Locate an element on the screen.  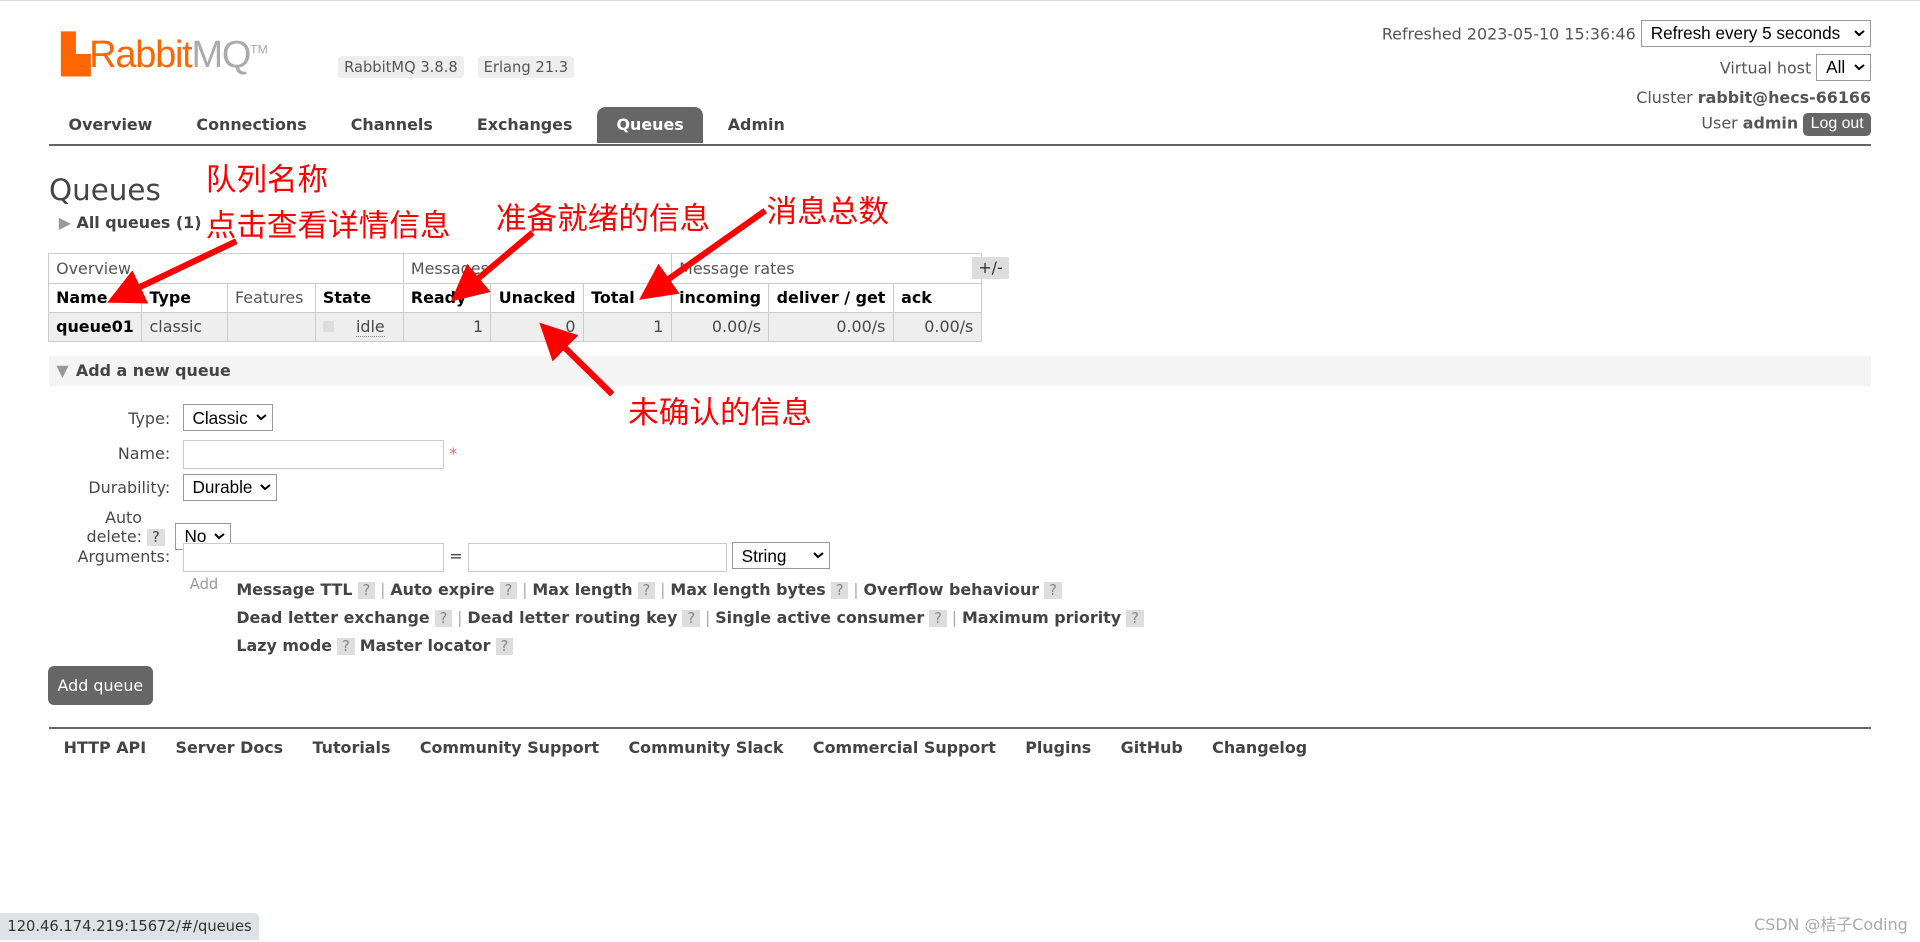
arrow-to-ready is located at coordinates (492, 266).